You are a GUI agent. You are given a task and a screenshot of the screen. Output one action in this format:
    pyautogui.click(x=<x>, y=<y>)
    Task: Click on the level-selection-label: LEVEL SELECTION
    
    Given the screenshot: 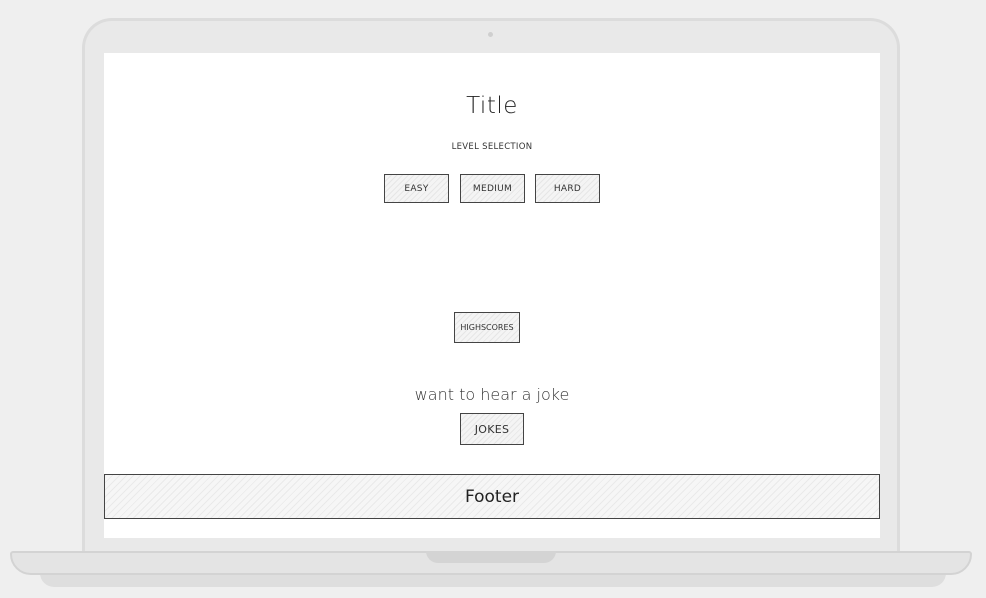 What is the action you would take?
    pyautogui.click(x=492, y=147)
    